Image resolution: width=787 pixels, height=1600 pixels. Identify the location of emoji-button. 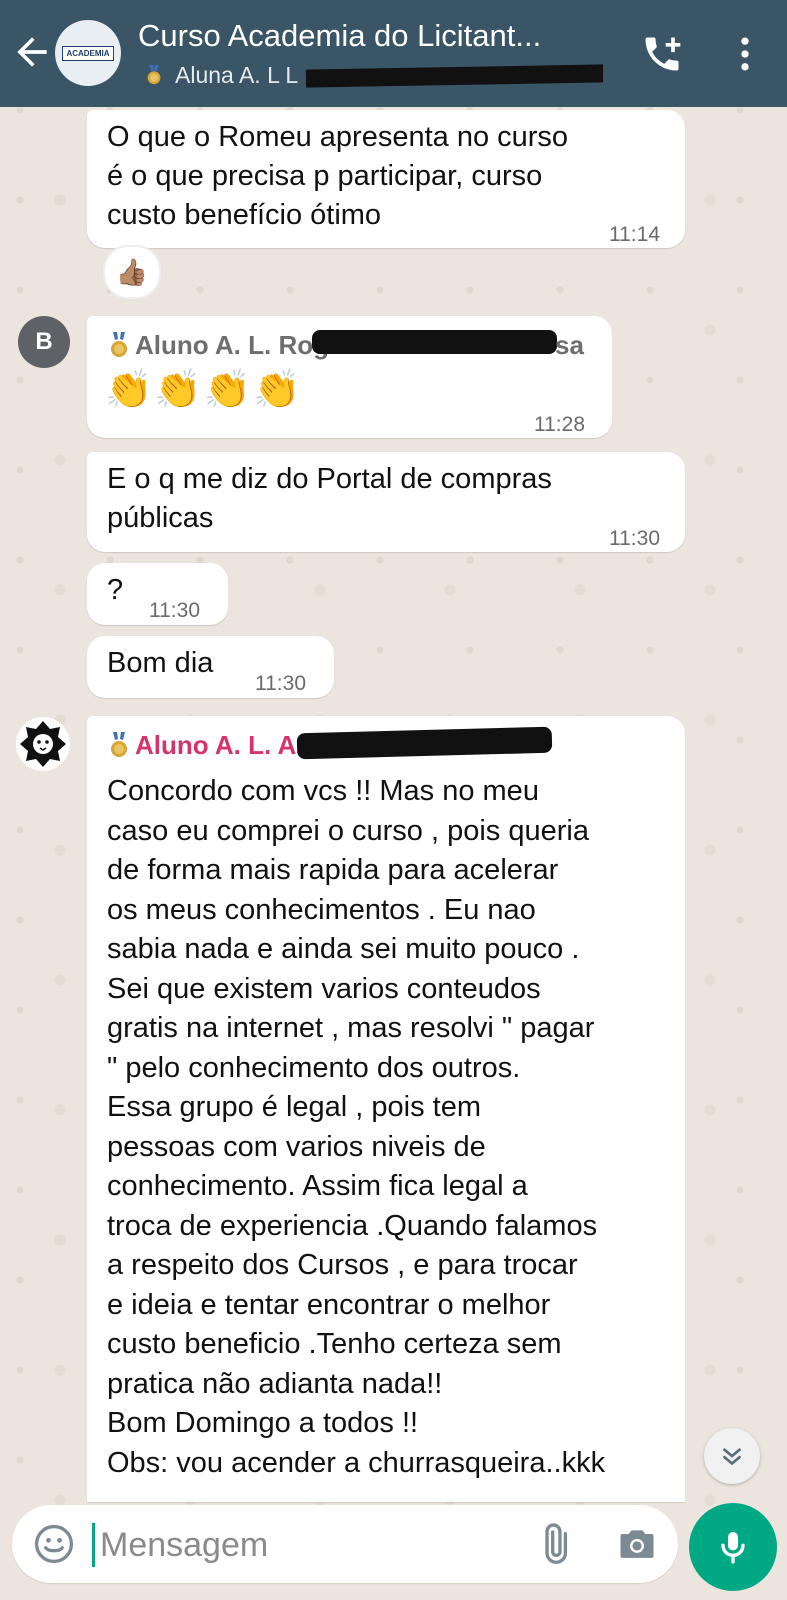
(54, 1544).